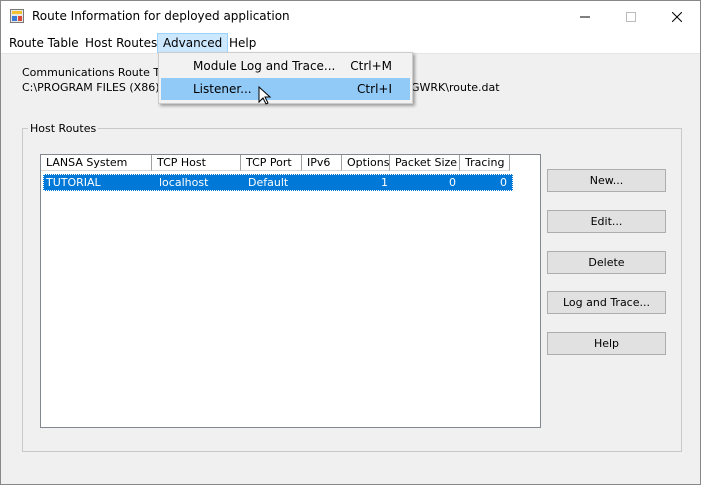 The image size is (701, 485). I want to click on maximize-button, so click(631, 16).